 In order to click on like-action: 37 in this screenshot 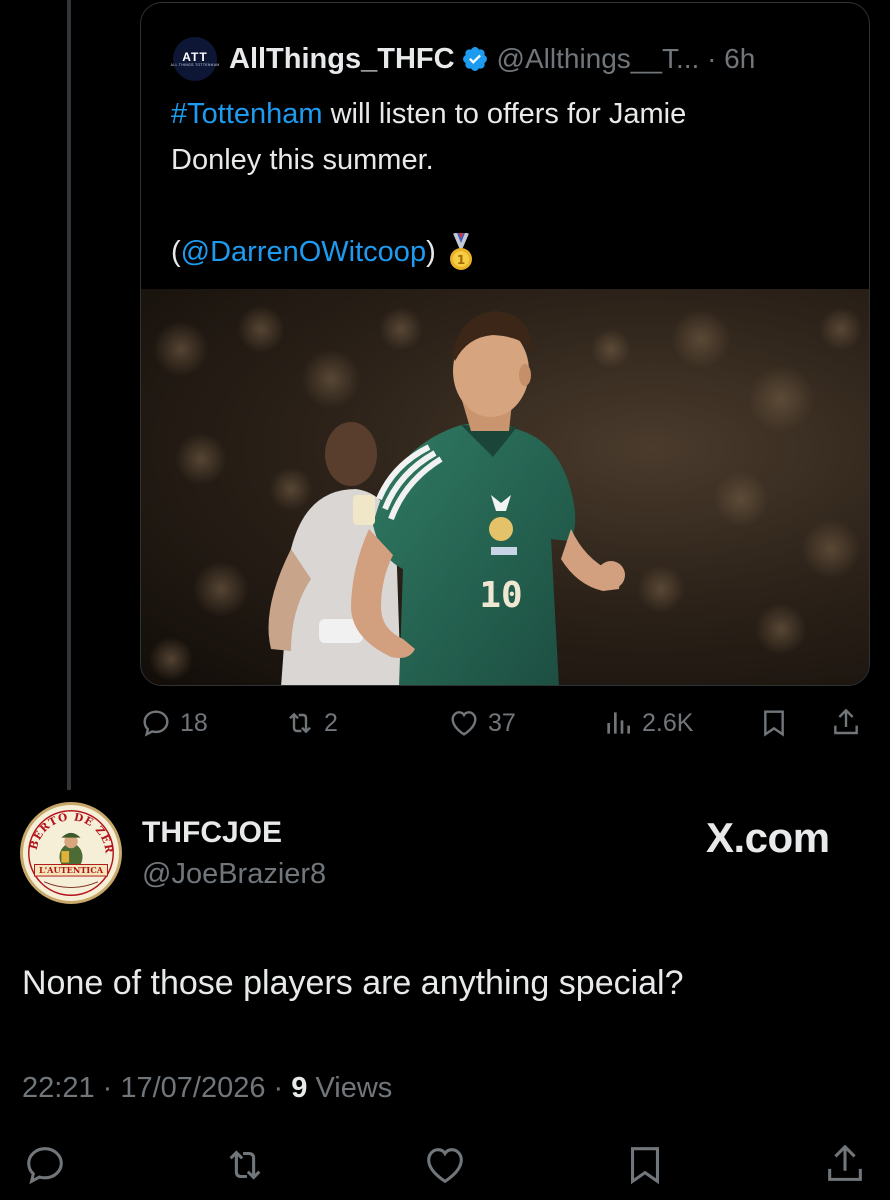, I will do `click(482, 723)`.